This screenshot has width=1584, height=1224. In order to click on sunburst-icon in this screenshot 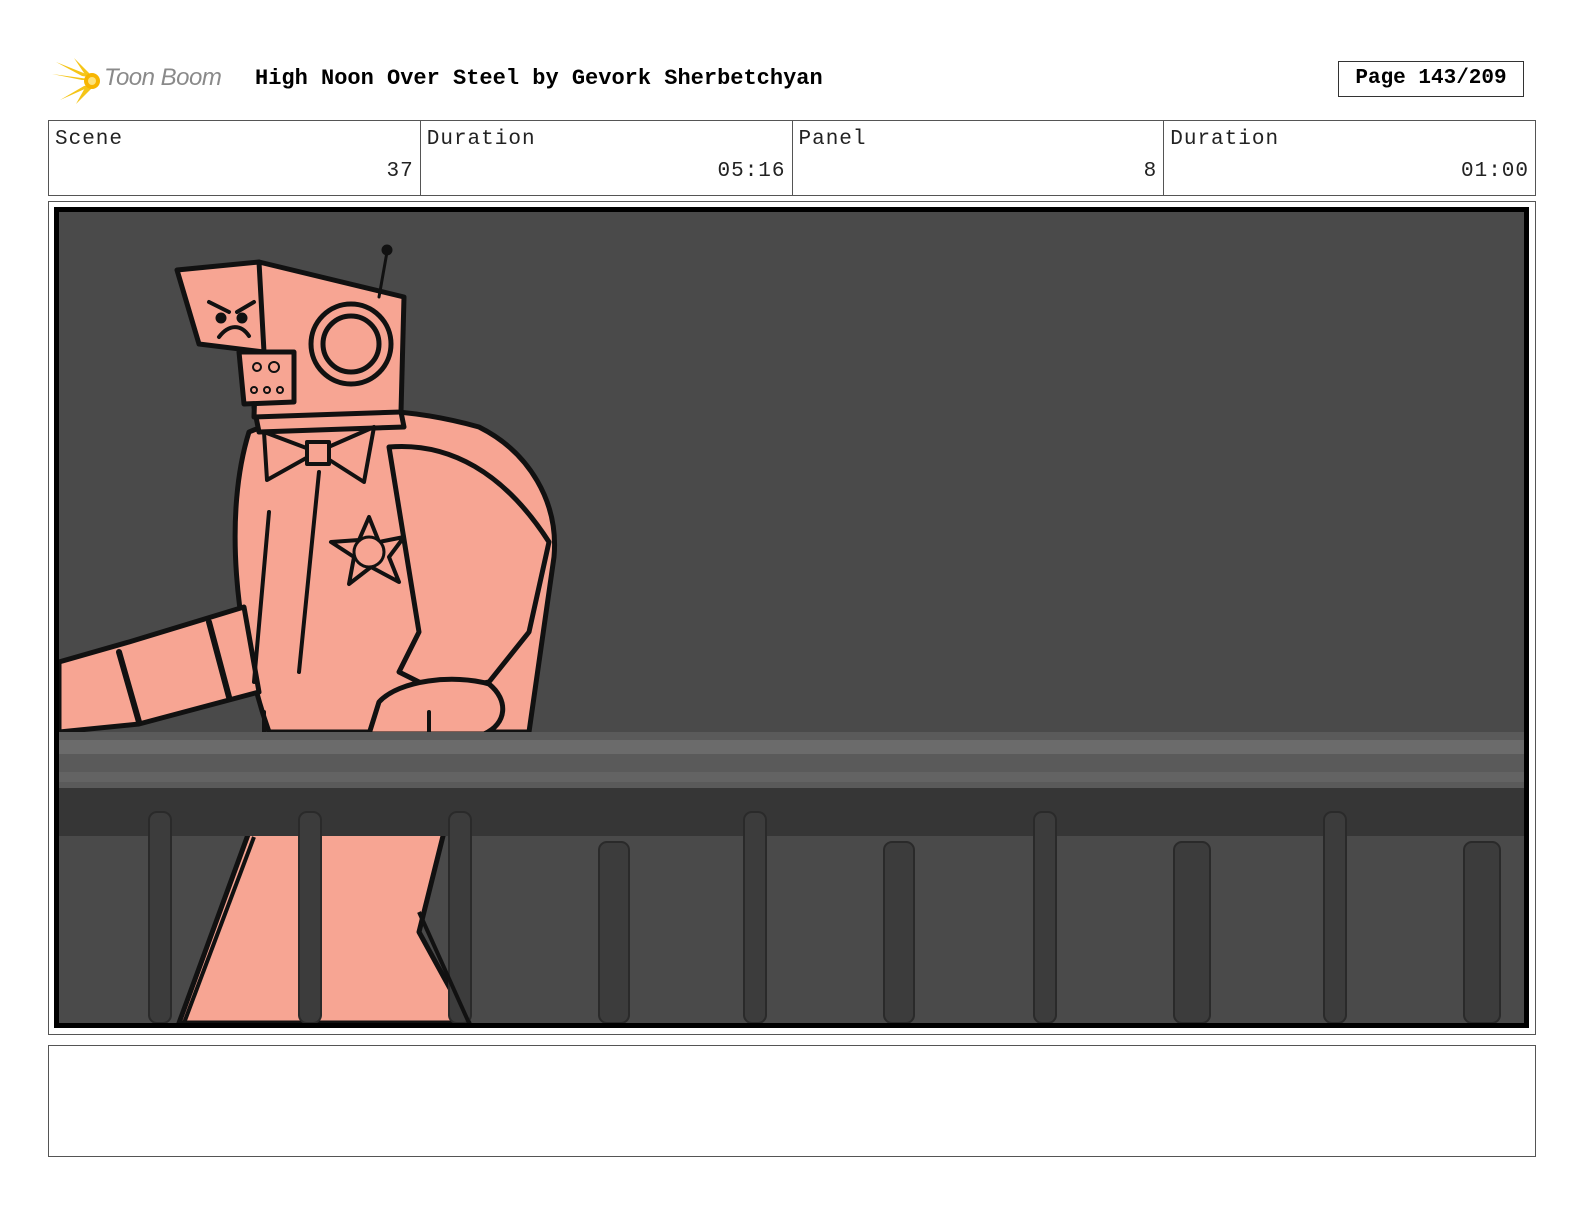, I will do `click(76, 81)`.